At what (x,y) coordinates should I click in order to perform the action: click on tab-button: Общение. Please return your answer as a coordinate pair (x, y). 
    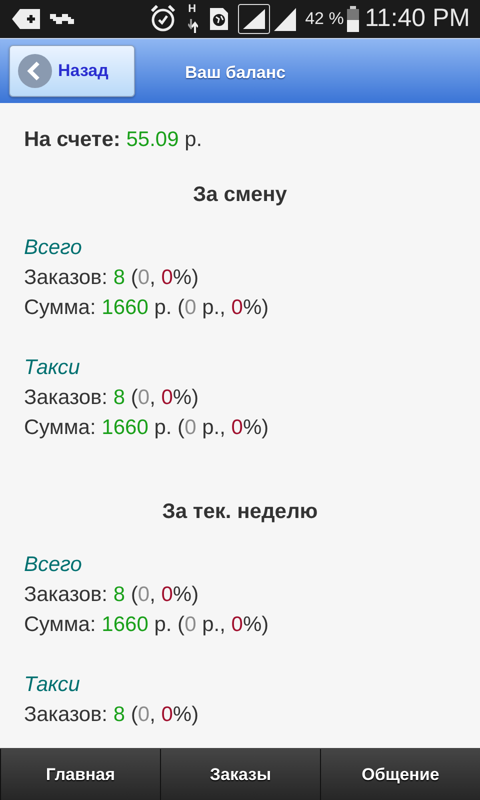
    Looking at the image, I should click on (400, 774).